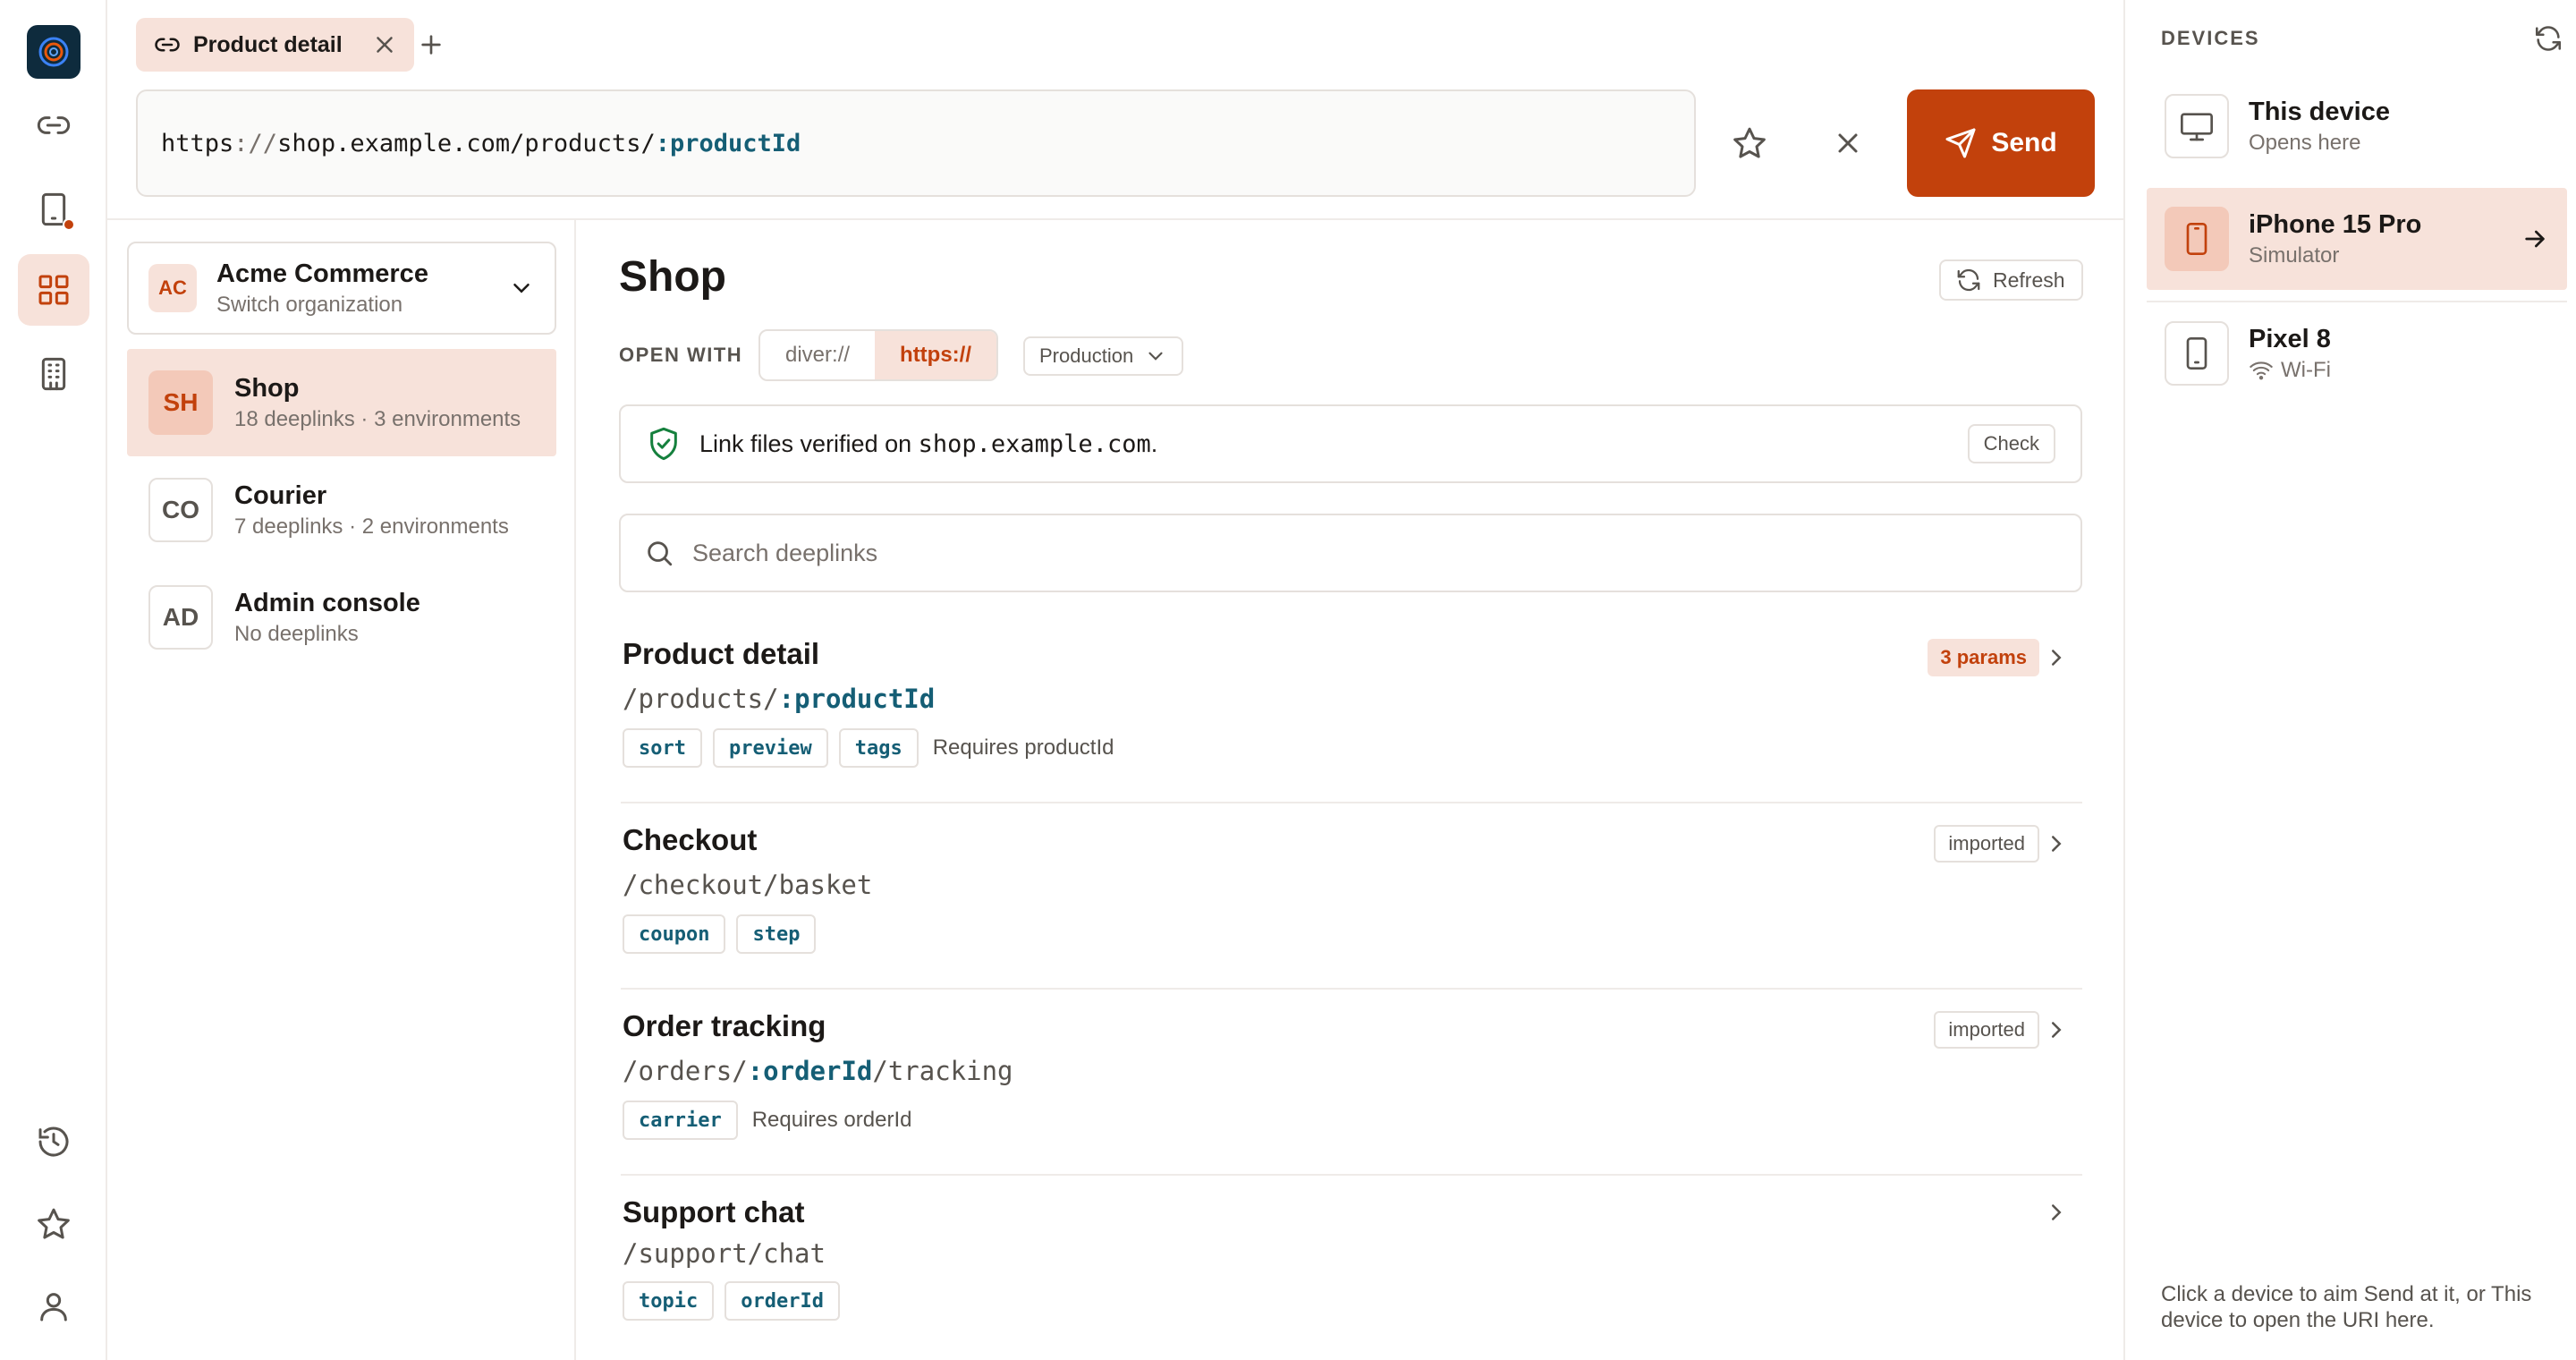  Describe the element at coordinates (2399, 371) in the screenshot. I see `device-subtitle: Wi-Fi` at that location.